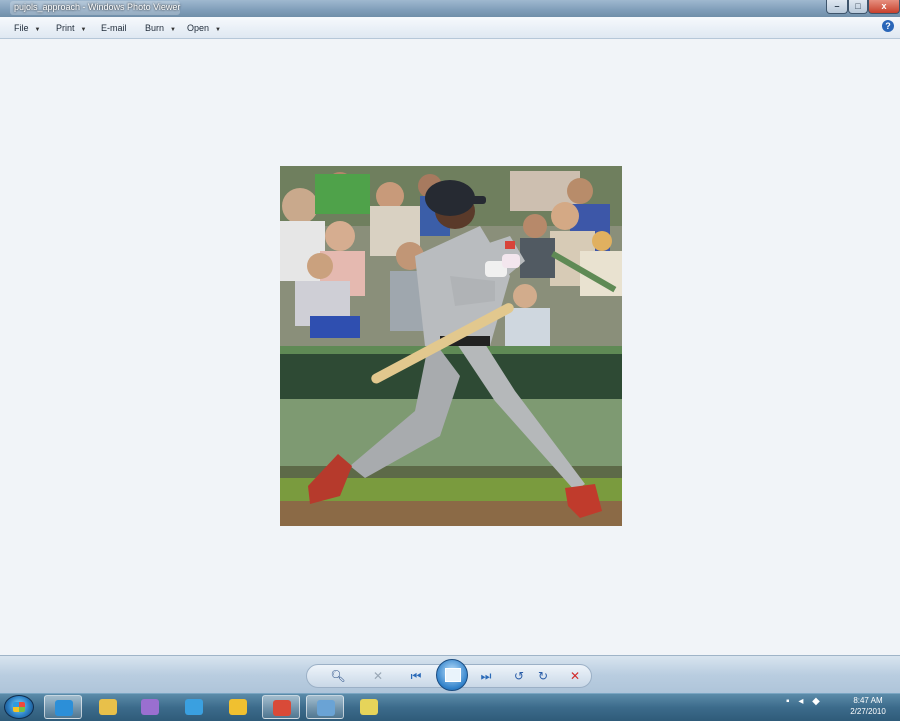 The image size is (900, 721). I want to click on menu-open-label: Open, so click(198, 28).